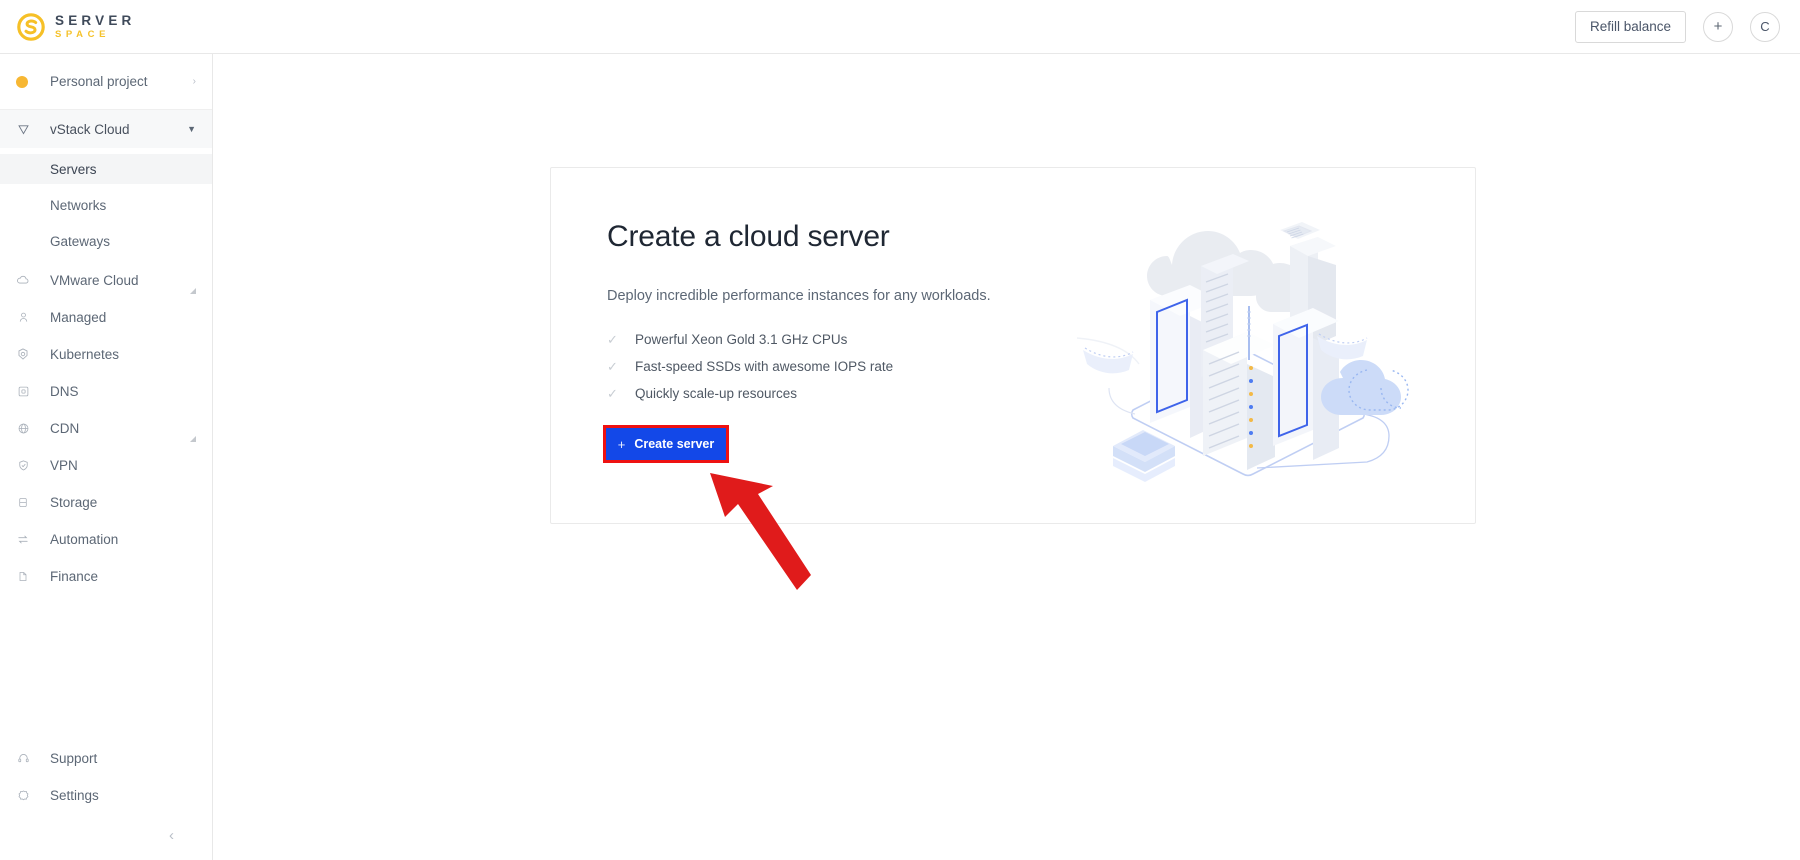 The image size is (1800, 860). I want to click on shield-check-icon, so click(23, 465).